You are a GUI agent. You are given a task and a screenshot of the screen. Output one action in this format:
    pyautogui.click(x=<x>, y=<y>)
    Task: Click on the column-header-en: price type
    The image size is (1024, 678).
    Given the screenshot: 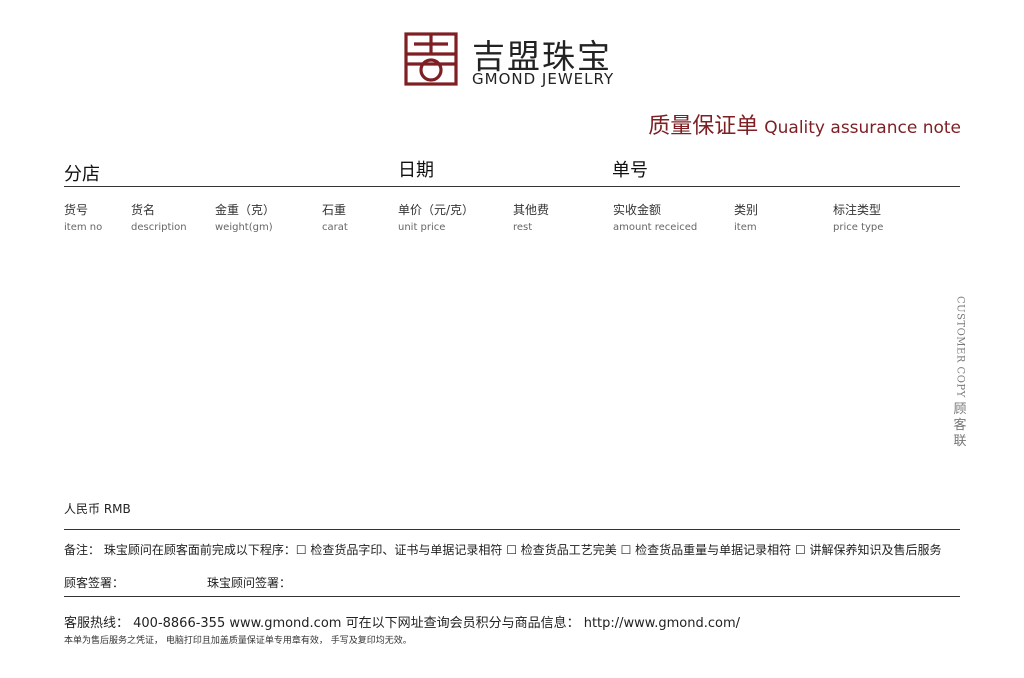 What is the action you would take?
    pyautogui.click(x=858, y=227)
    